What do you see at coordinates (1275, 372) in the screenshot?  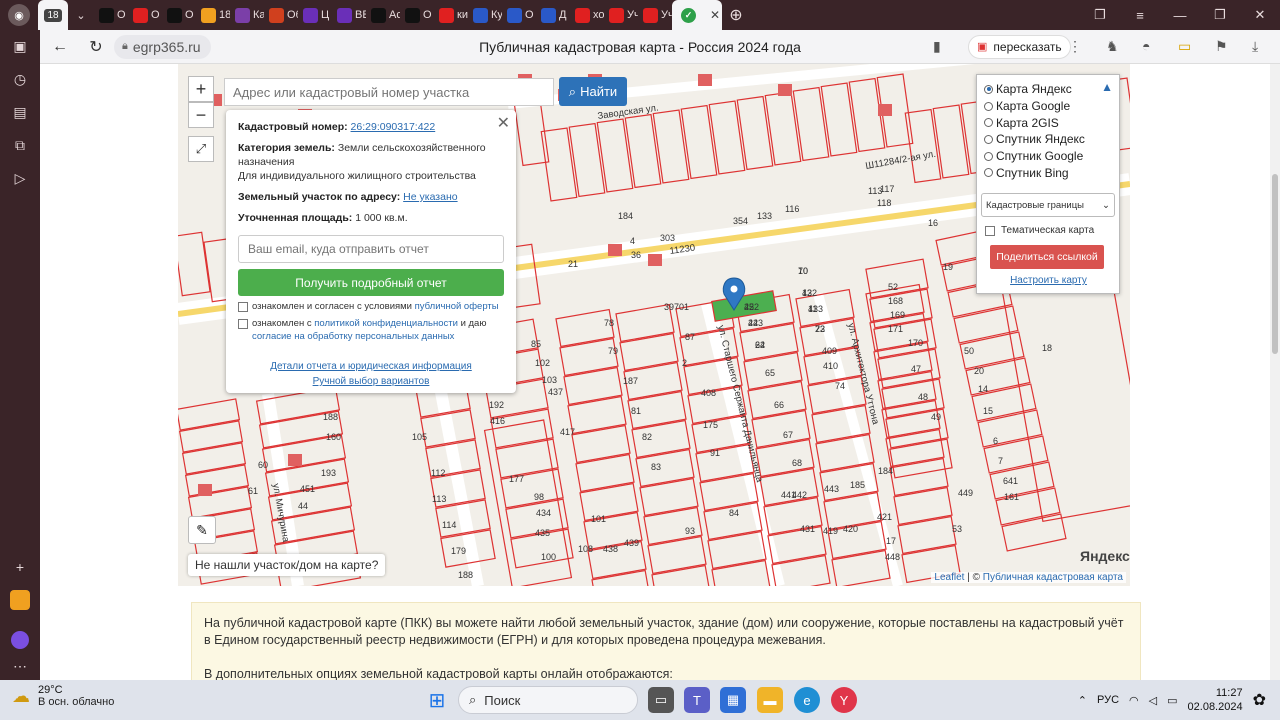 I see `page-scrollbar` at bounding box center [1275, 372].